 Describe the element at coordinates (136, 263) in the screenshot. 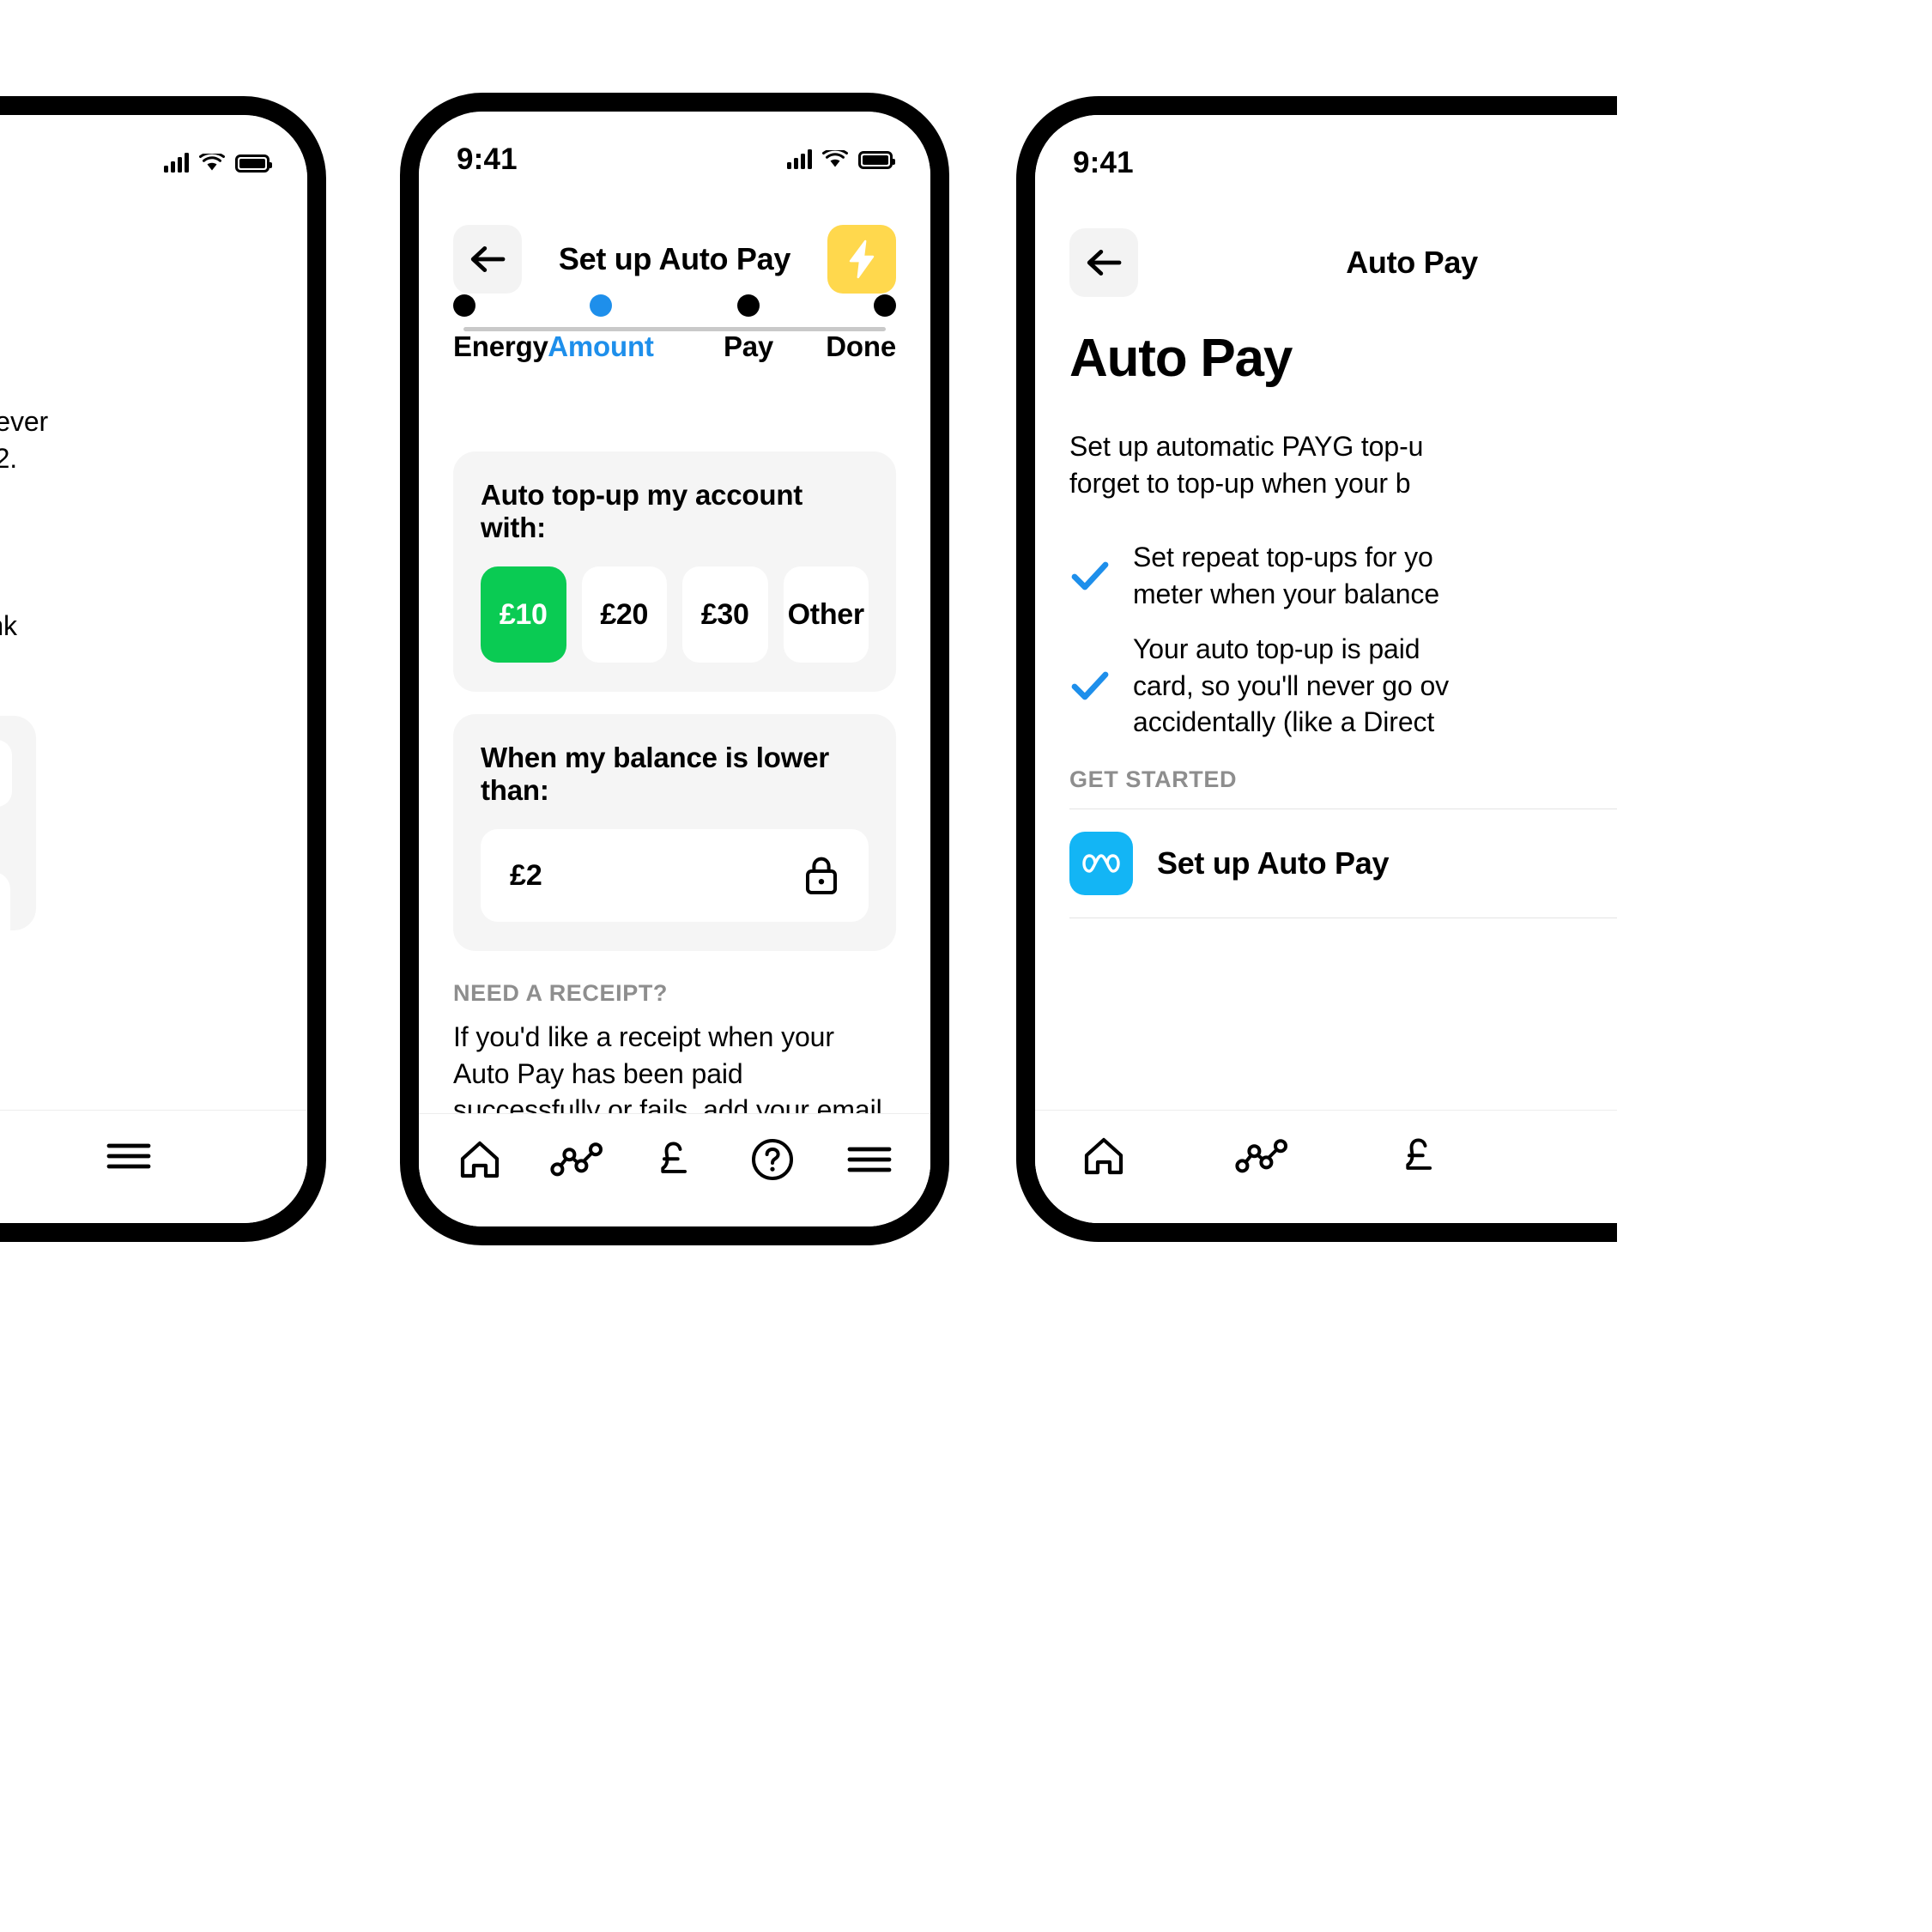

I see `left-page-title: Auto Pay` at that location.